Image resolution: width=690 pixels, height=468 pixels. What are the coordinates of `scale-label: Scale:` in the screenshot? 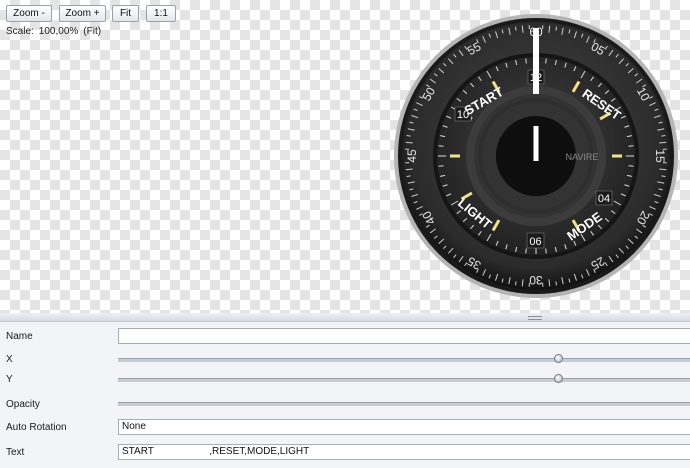 It's located at (20, 31).